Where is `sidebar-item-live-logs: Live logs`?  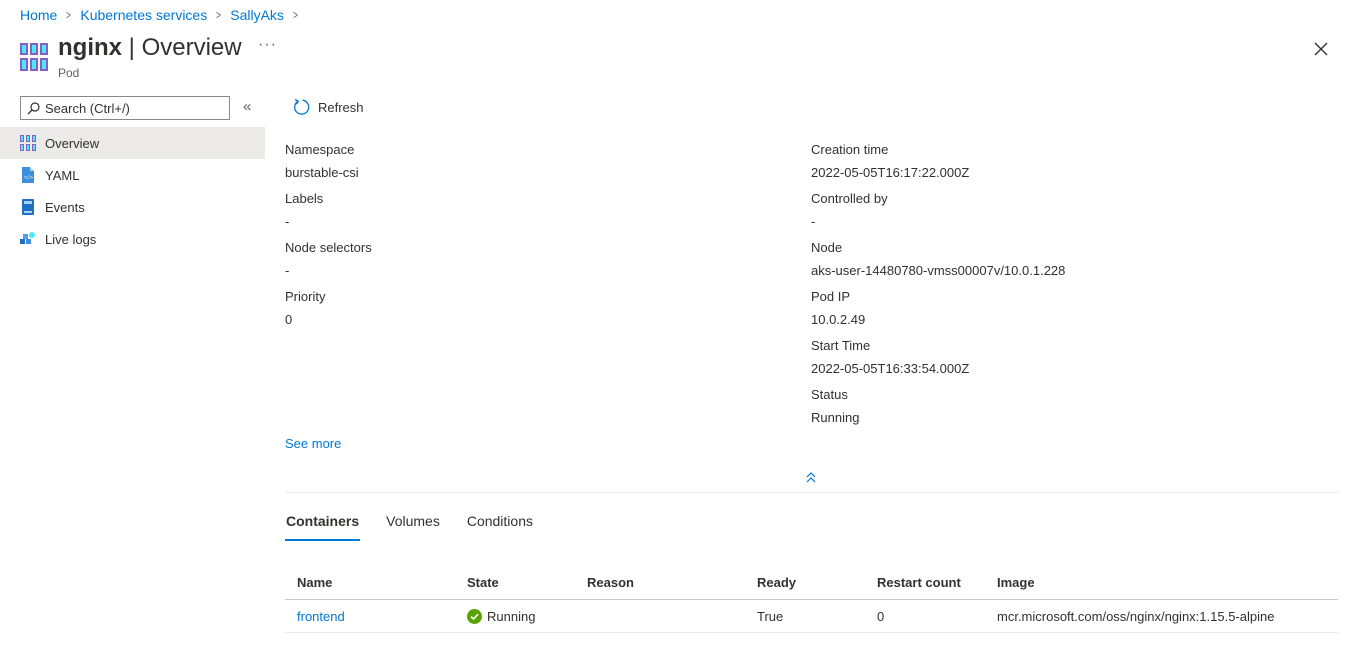 sidebar-item-live-logs: Live logs is located at coordinates (132, 239).